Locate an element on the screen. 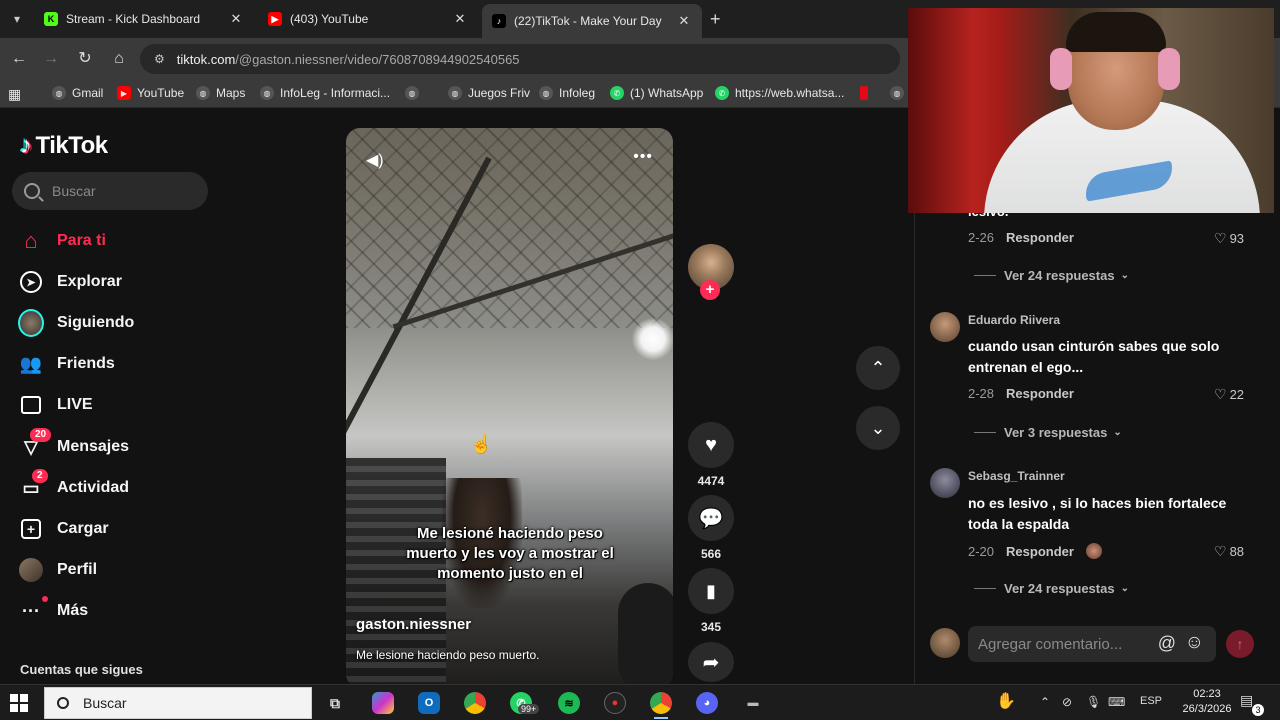 The image size is (1280, 720). bookmark-youtube: ▶ YouTube is located at coordinates (150, 93).